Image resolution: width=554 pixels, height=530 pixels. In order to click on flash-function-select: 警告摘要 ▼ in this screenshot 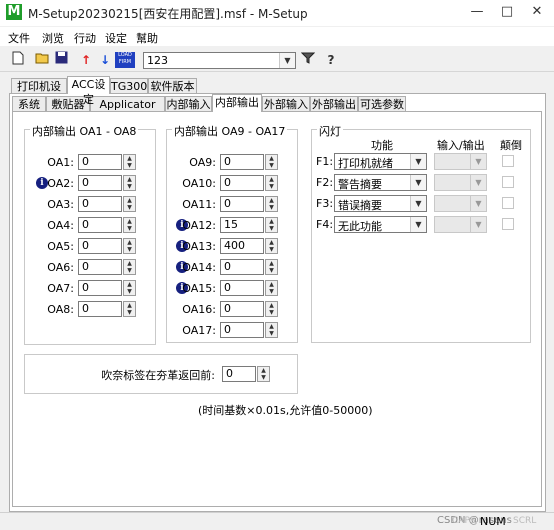, I will do `click(380, 182)`.